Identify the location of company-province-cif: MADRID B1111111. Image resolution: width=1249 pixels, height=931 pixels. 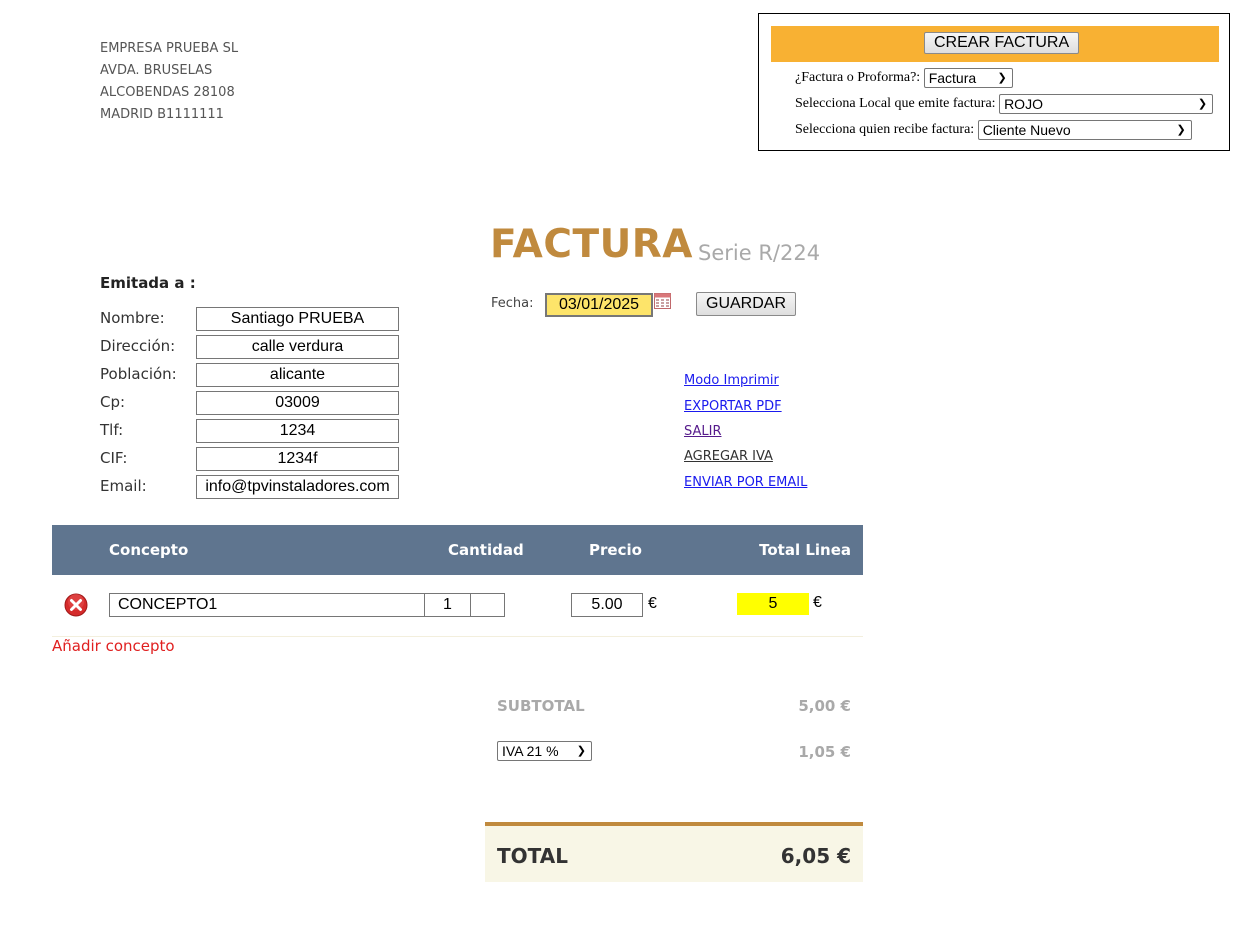
(162, 114).